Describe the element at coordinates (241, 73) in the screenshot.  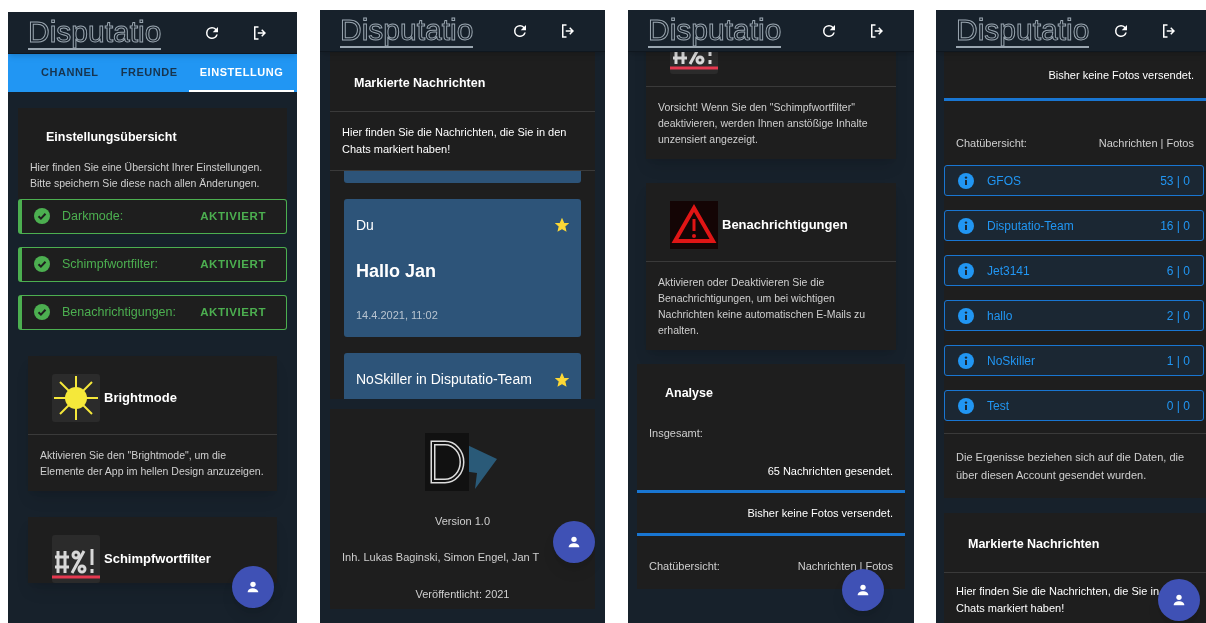
I see `tab: EINSTELLUNG` at that location.